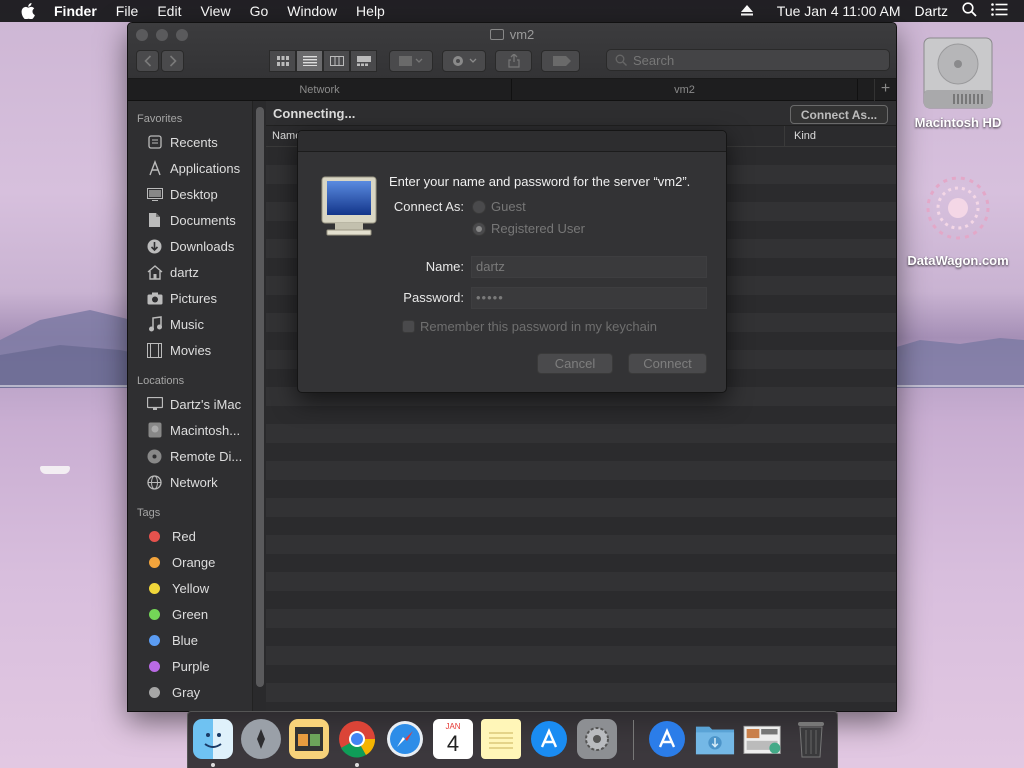 Image resolution: width=1024 pixels, height=768 pixels. Describe the element at coordinates (597, 739) in the screenshot. I see `system-preferences-icon` at that location.